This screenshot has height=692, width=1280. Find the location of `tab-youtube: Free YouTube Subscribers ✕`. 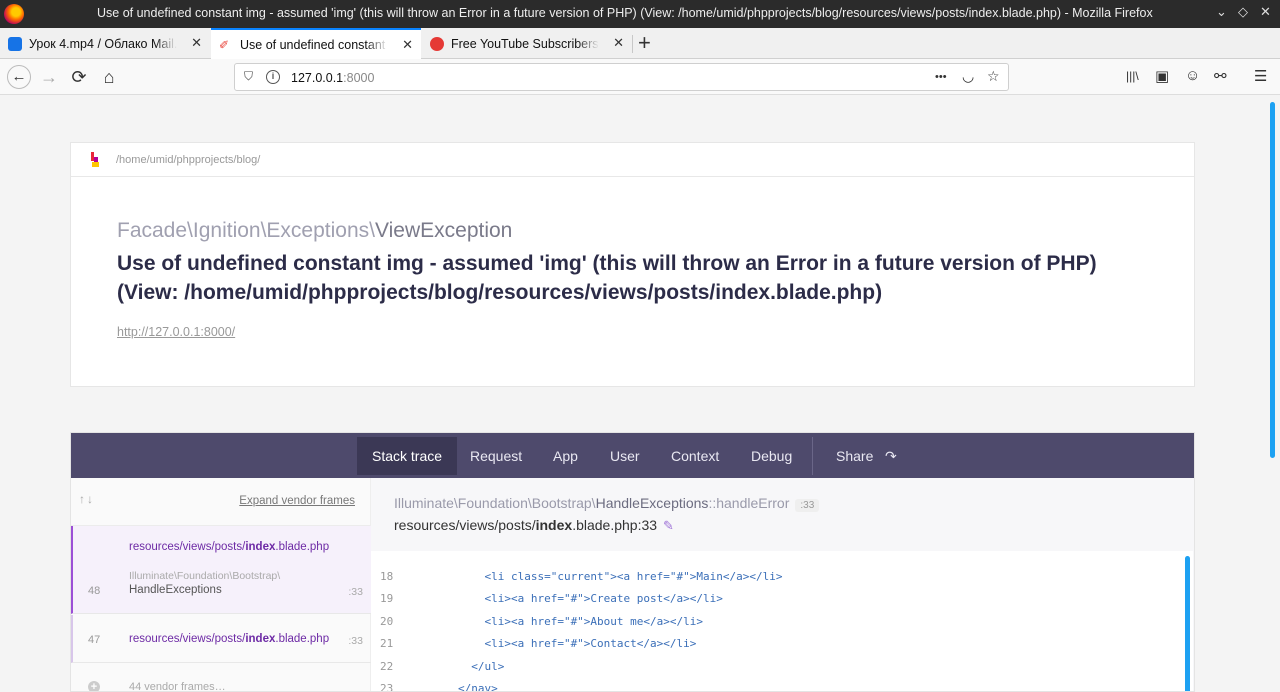

tab-youtube: Free YouTube Subscribers ✕ is located at coordinates (527, 43).